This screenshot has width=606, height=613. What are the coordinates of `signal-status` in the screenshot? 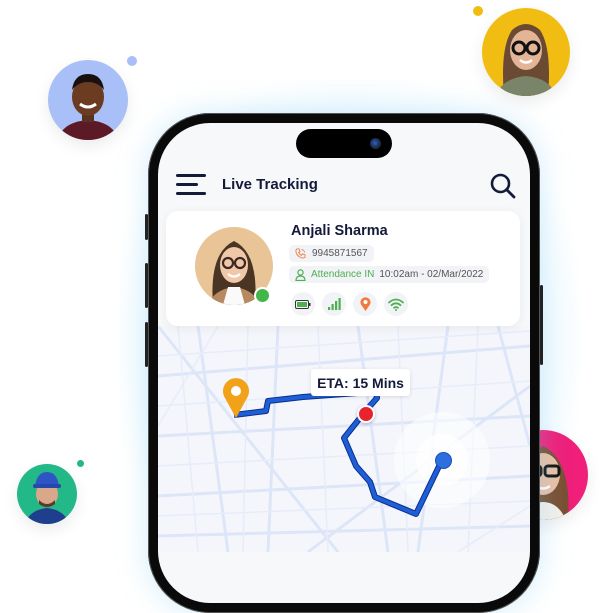 It's located at (334, 304).